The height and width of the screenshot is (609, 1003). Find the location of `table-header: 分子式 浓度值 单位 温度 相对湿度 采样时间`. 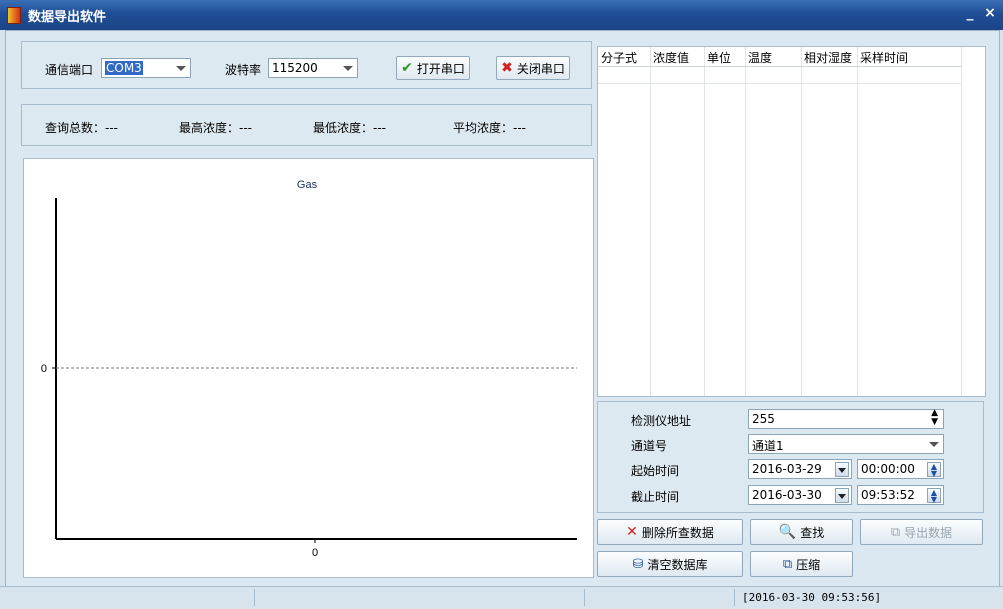

table-header: 分子式 浓度值 单位 温度 相对湿度 采样时间 is located at coordinates (779, 57).